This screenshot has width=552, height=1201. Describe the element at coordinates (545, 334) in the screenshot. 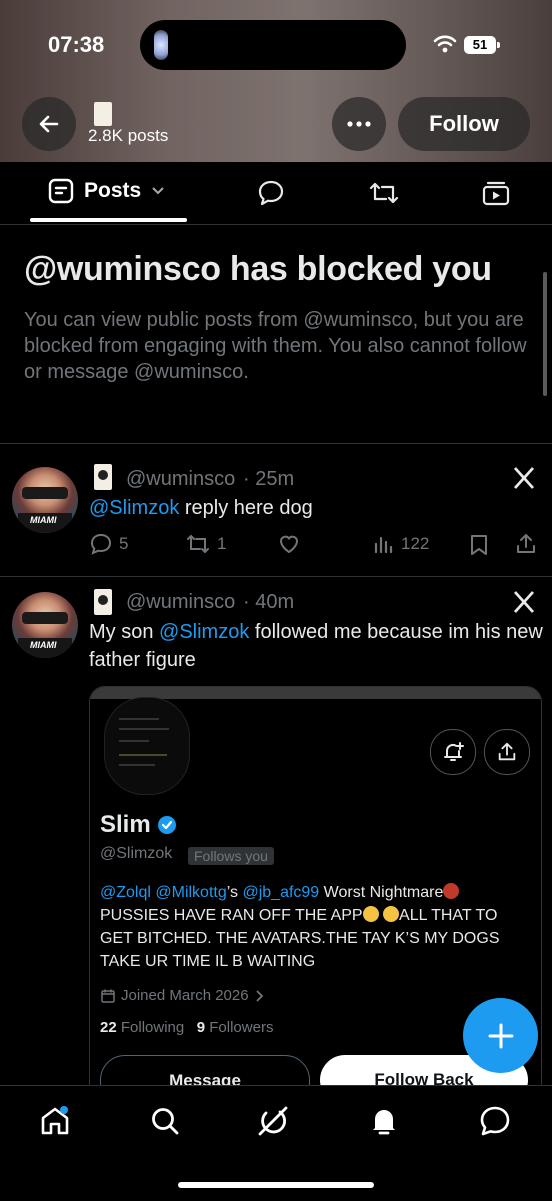

I see `scrollbar` at that location.